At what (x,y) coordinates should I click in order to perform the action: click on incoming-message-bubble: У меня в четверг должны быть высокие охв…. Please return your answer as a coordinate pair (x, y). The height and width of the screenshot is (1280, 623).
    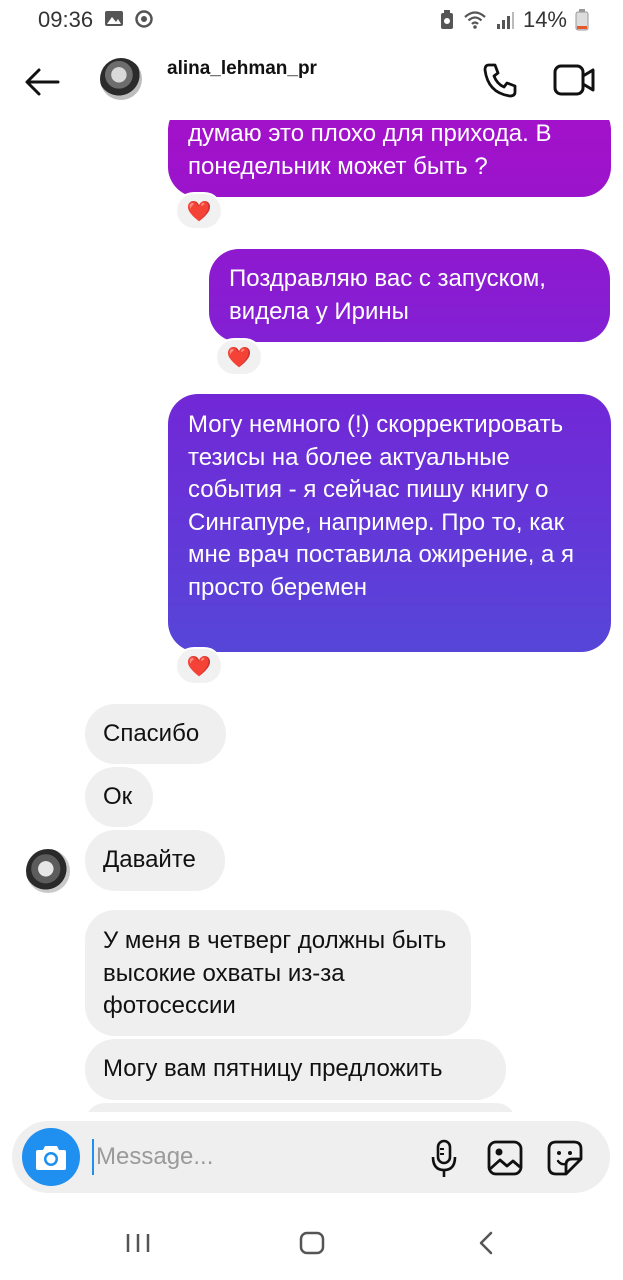
    Looking at the image, I should click on (278, 973).